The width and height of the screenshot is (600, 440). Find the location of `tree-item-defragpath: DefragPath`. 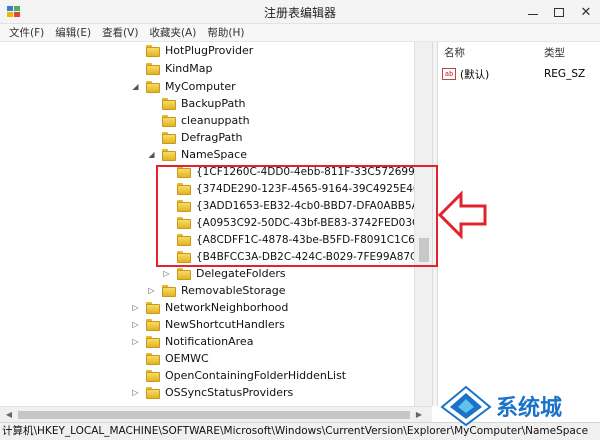

tree-item-defragpath: DefragPath is located at coordinates (195, 137).